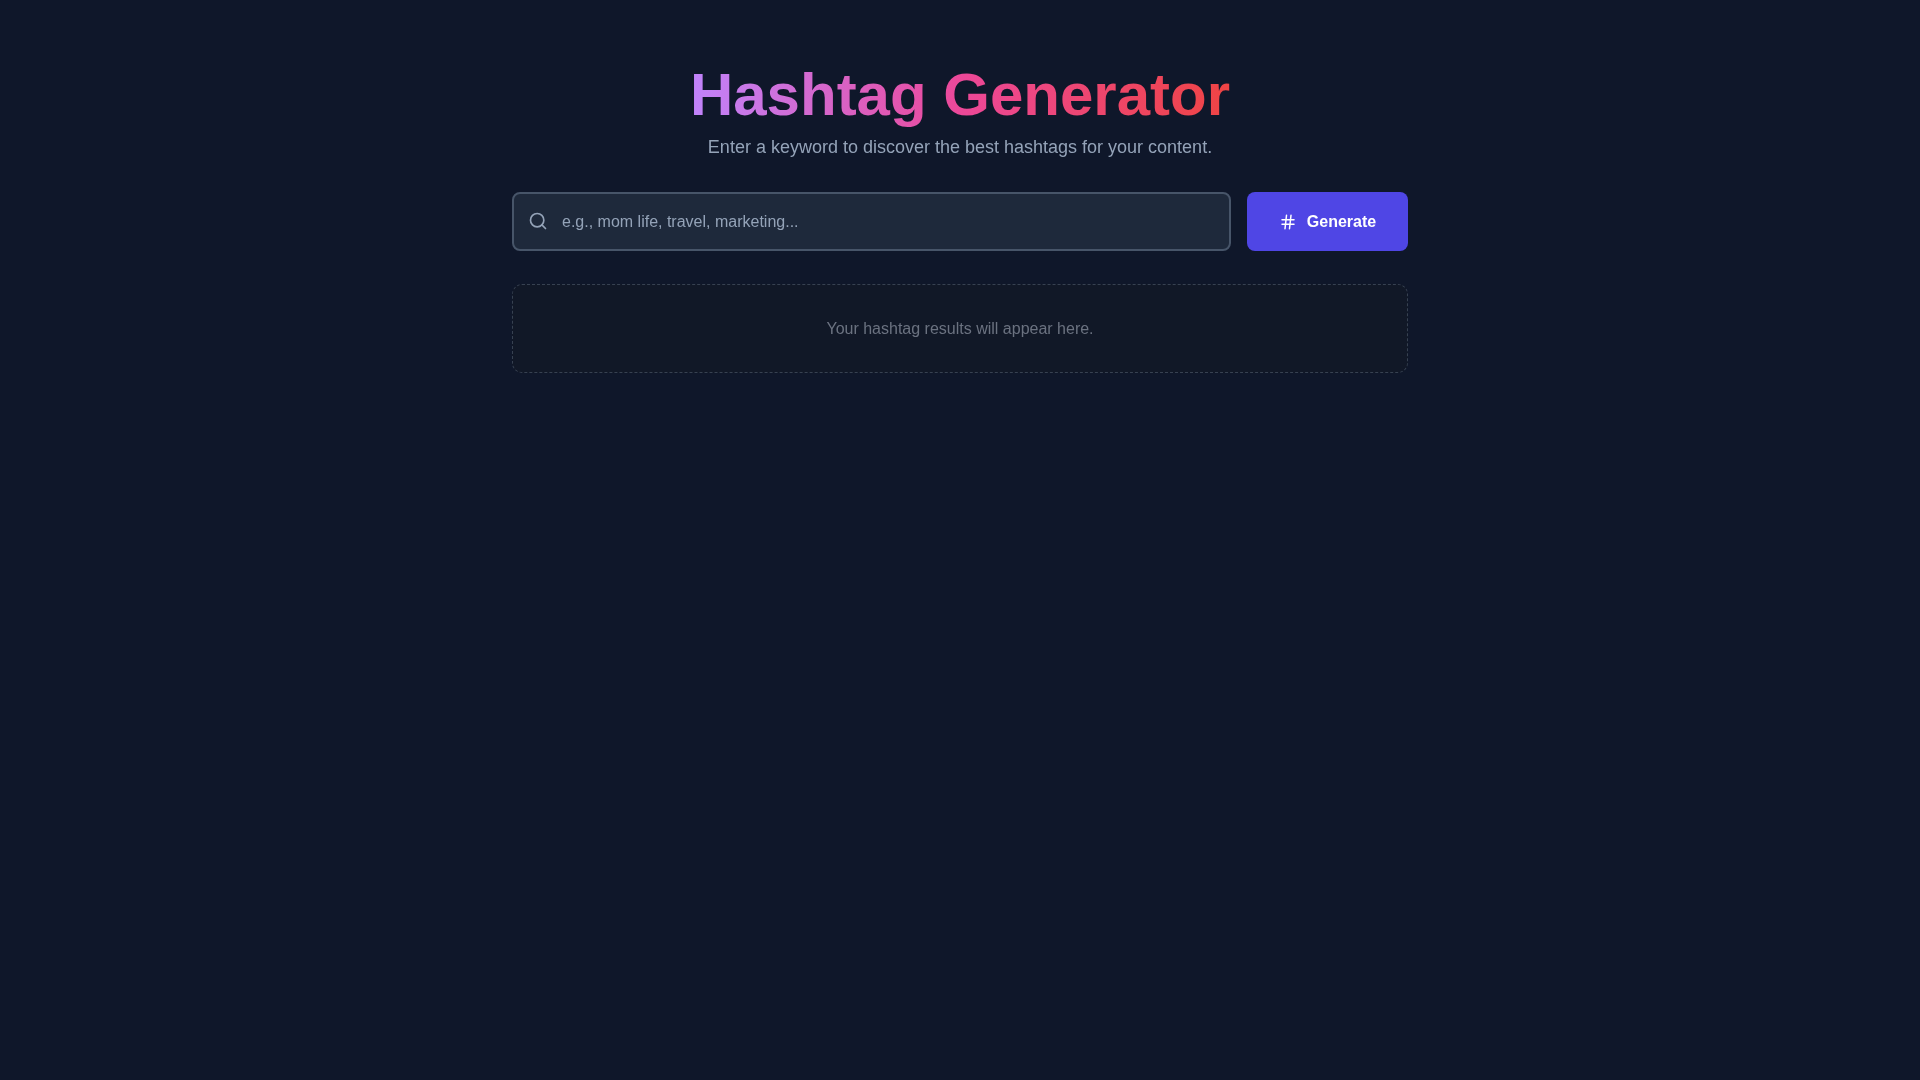  Describe the element at coordinates (960, 328) in the screenshot. I see `empty-message: Your hashtag results will appear here.` at that location.